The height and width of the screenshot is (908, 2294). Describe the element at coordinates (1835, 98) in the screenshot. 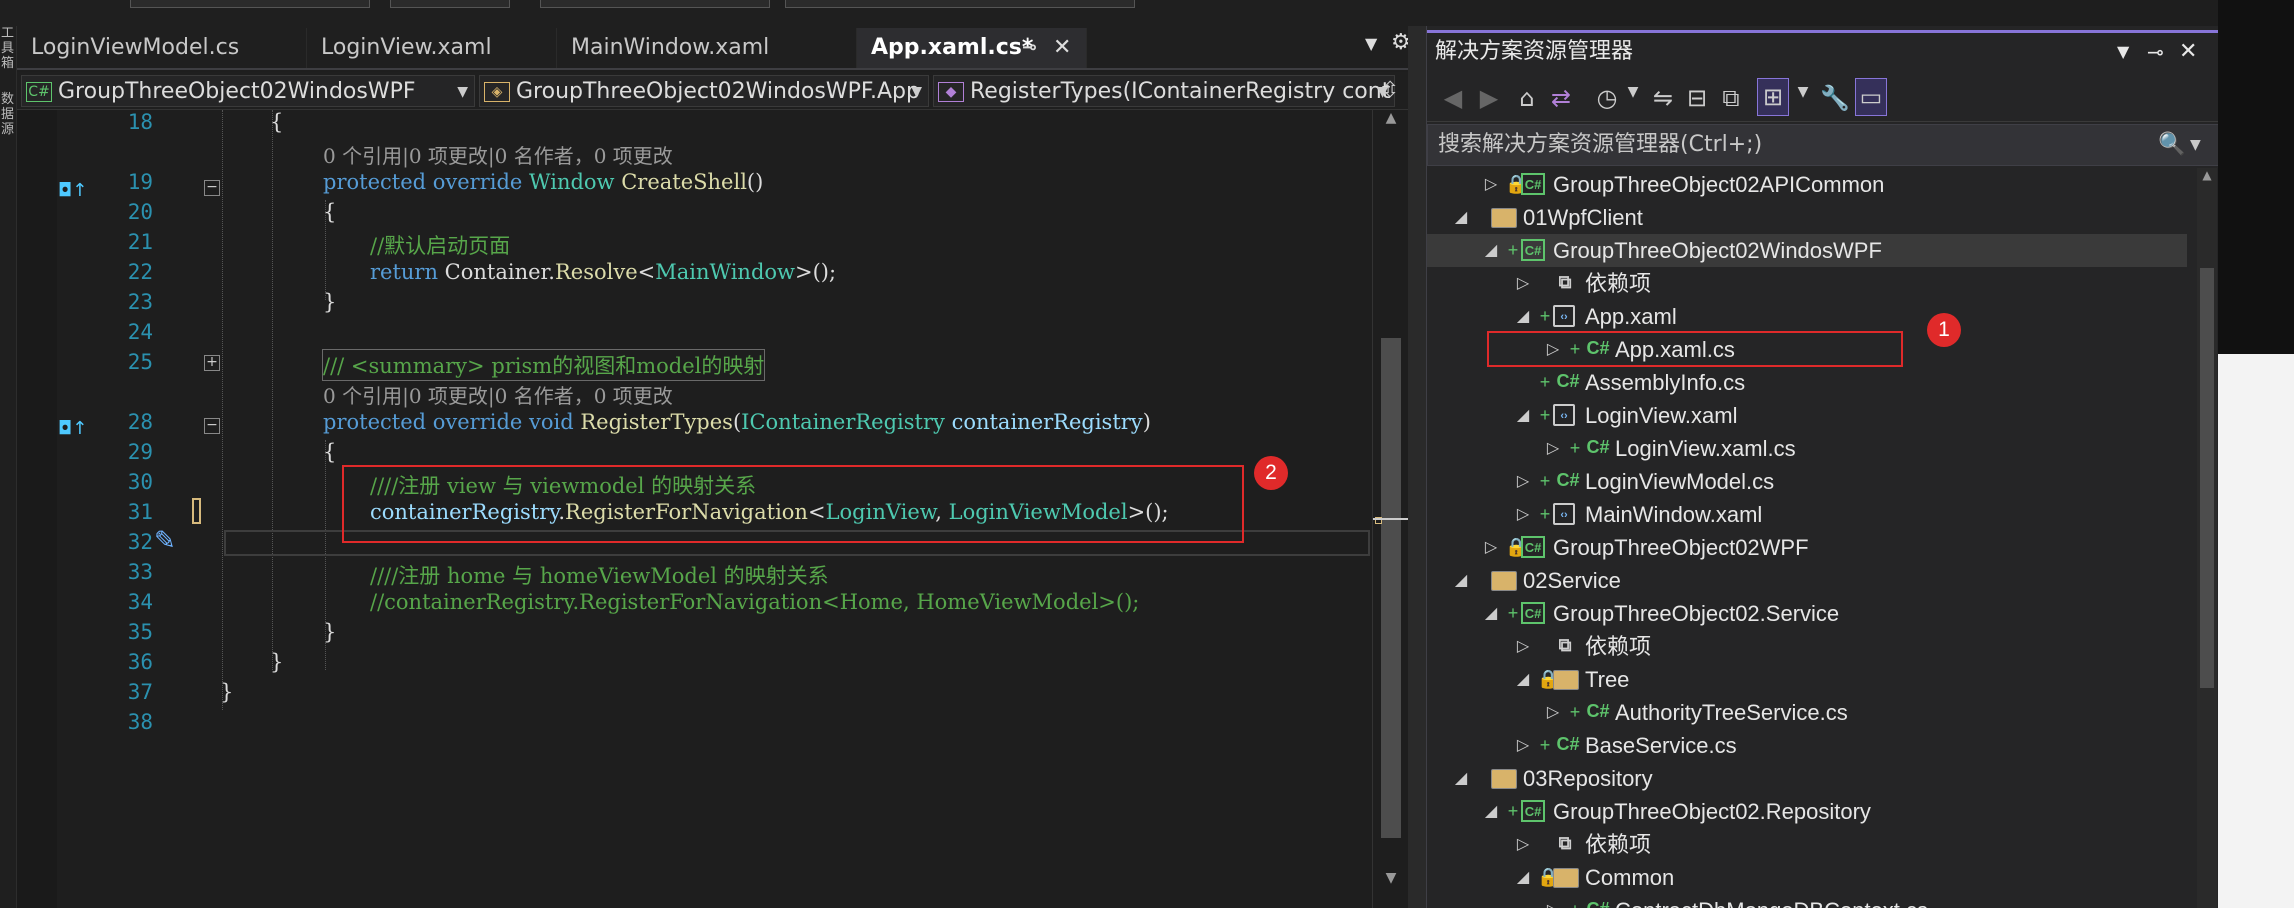

I see `properties-icon: 🔧` at that location.